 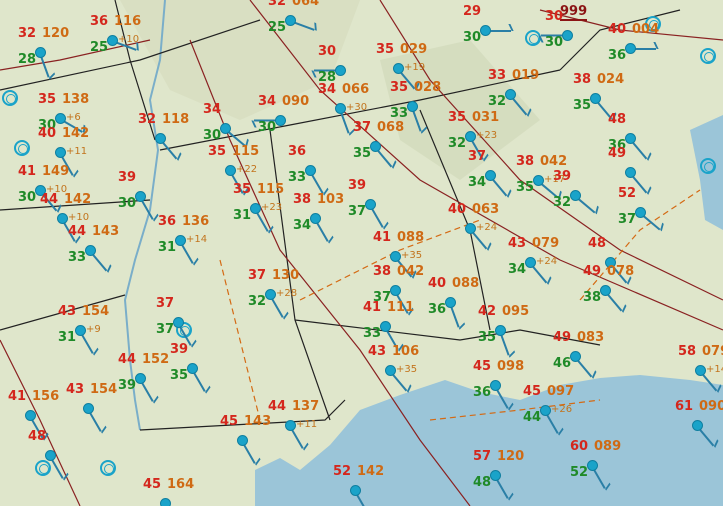 I want to click on station-pressure-tendency: +9, so click(x=93, y=329).